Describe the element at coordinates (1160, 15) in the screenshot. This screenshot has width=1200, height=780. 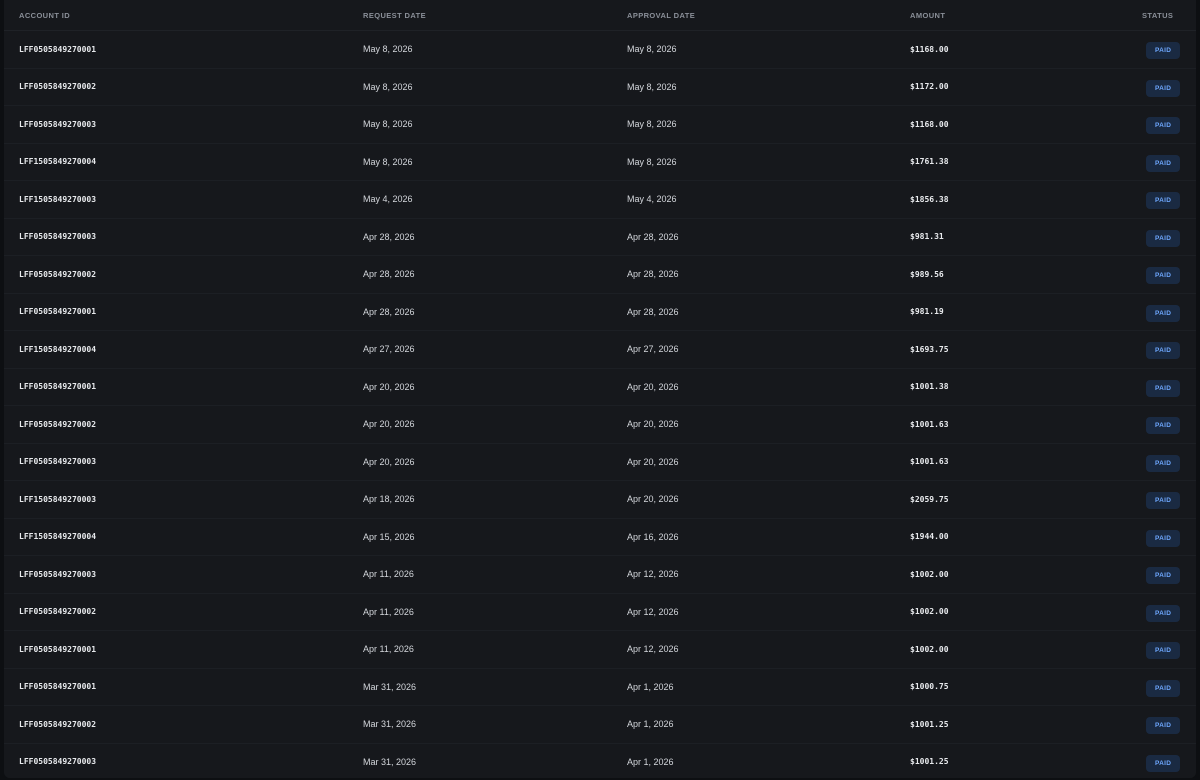
I see `column-header-status: STATUS` at that location.